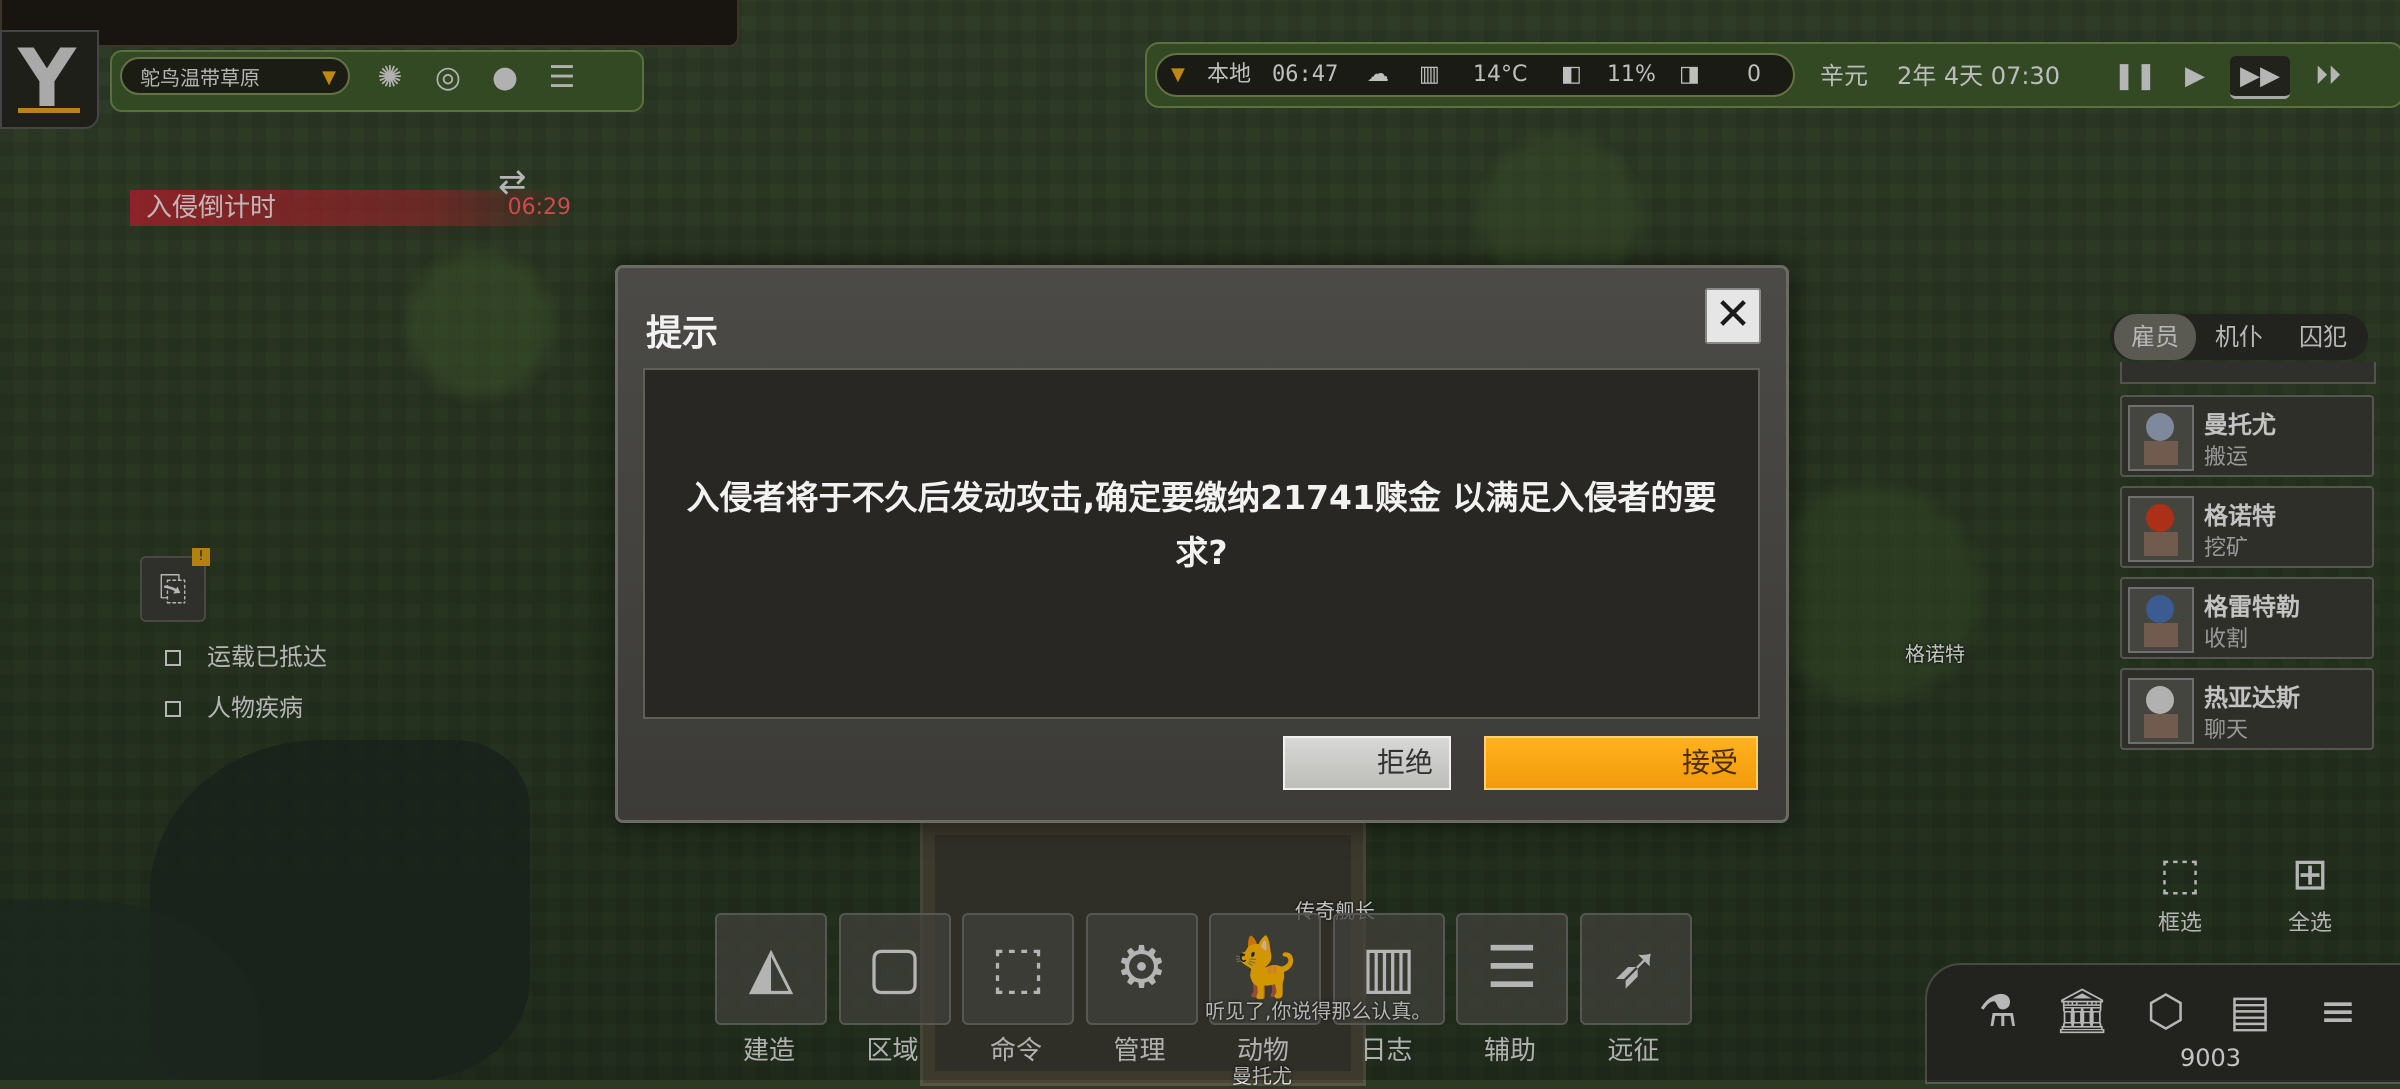 This screenshot has height=1089, width=2400. I want to click on accept-button: 接受, so click(1621, 763).